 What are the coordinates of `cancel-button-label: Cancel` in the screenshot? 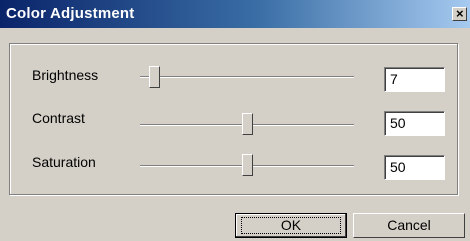 It's located at (409, 225).